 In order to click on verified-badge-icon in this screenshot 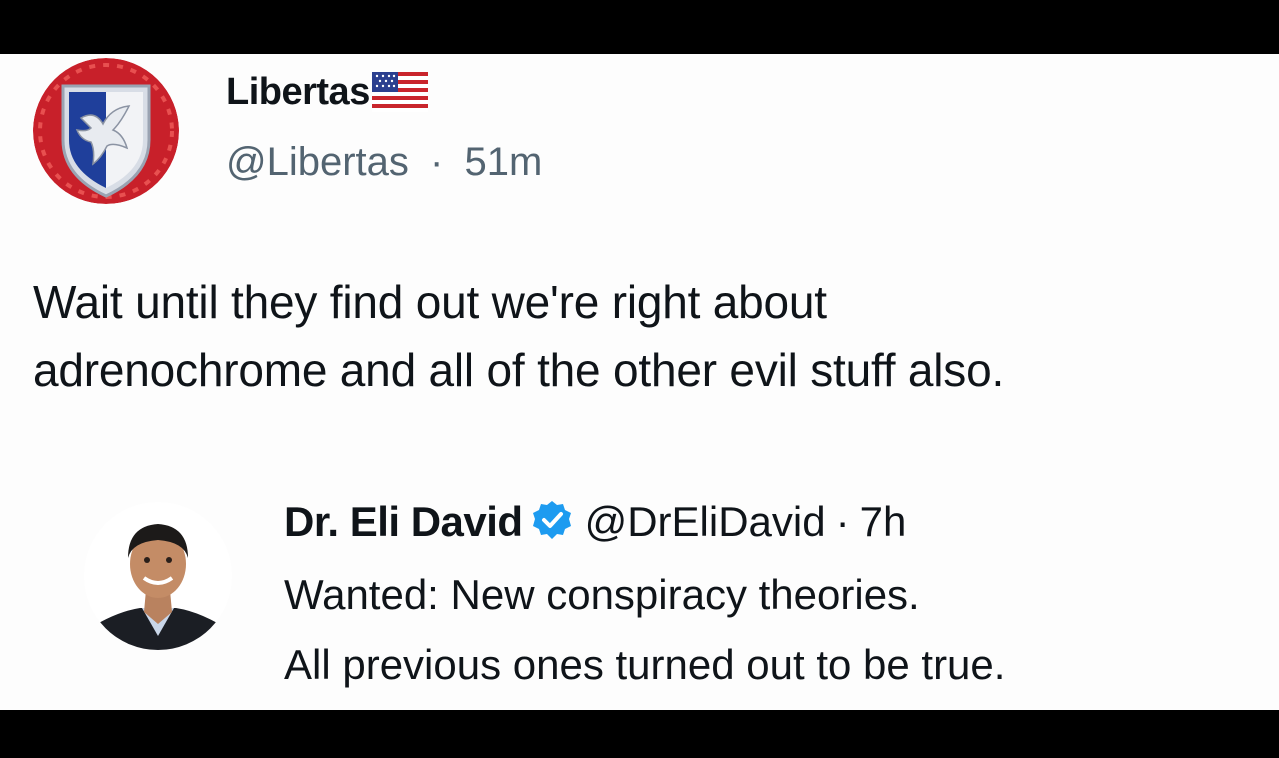, I will do `click(552, 522)`.